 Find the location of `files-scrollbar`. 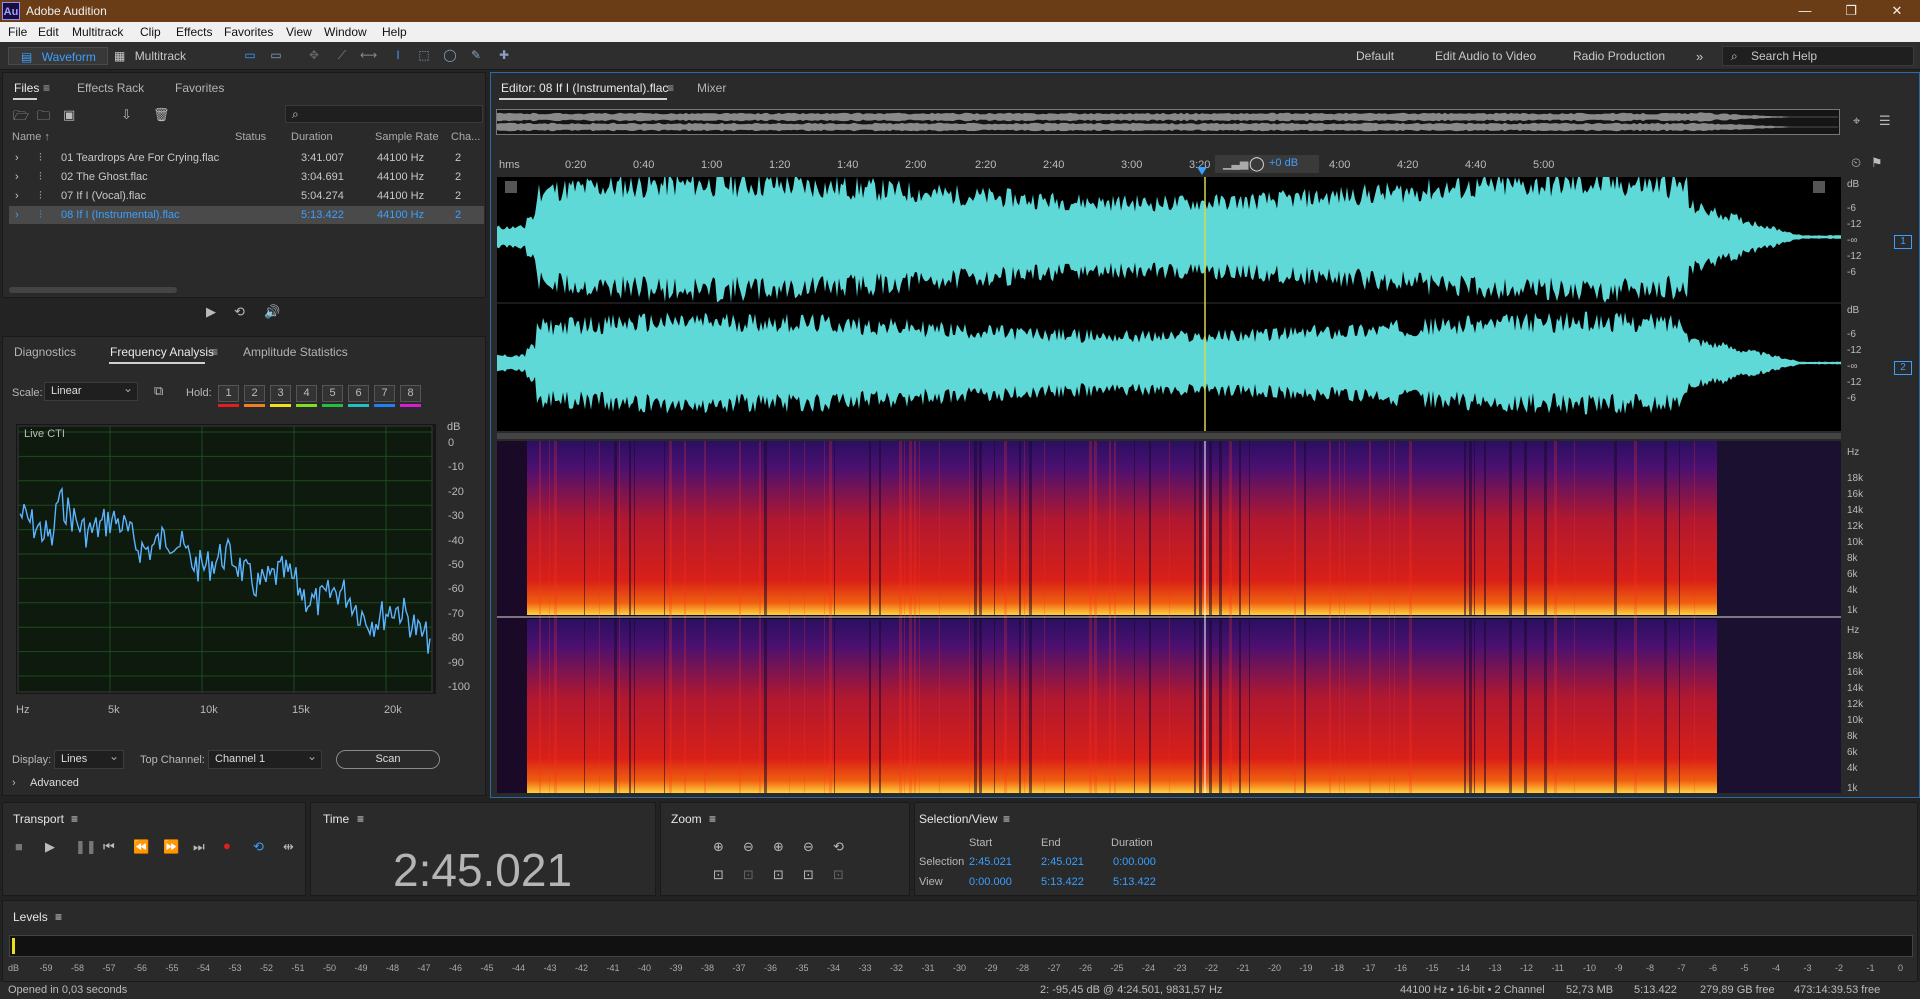

files-scrollbar is located at coordinates (93, 290).